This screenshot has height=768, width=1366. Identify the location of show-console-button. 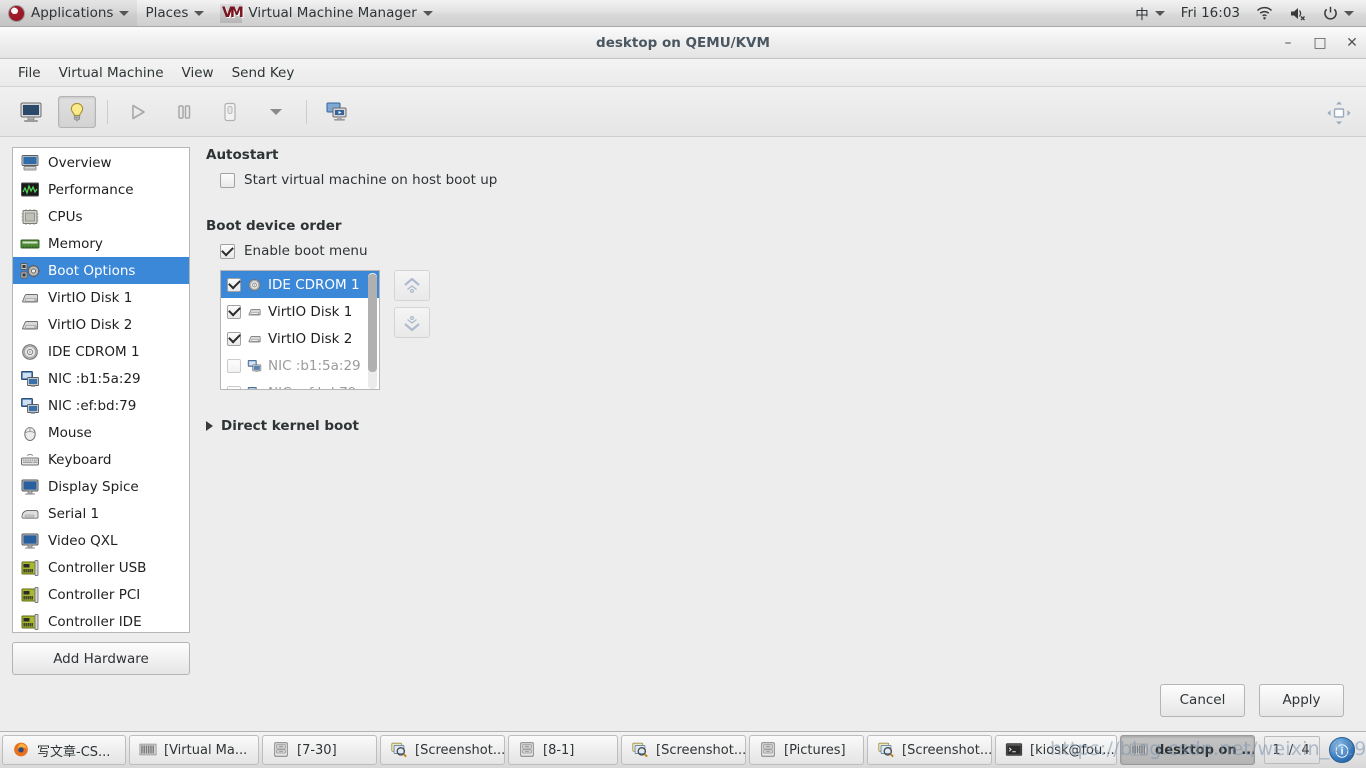
(31, 112).